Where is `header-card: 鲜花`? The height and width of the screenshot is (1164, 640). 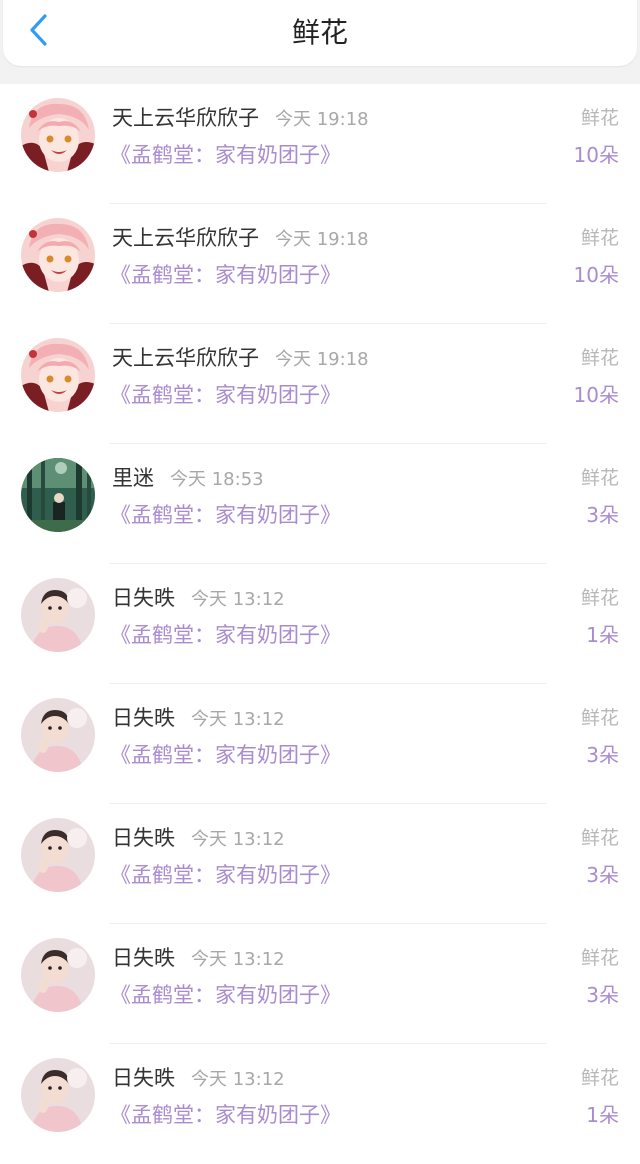 header-card: 鲜花 is located at coordinates (320, 33).